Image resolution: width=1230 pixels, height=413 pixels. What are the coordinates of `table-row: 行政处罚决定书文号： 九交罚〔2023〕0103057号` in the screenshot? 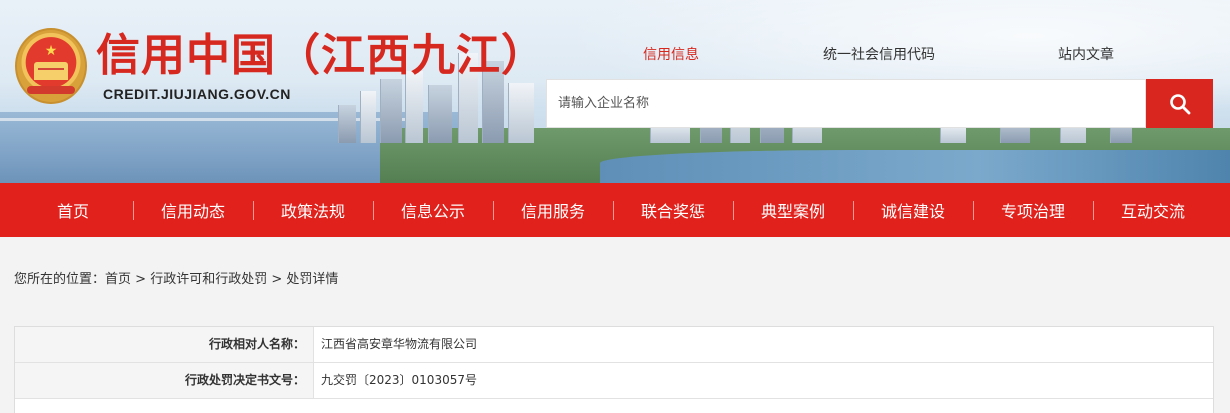 It's located at (614, 381).